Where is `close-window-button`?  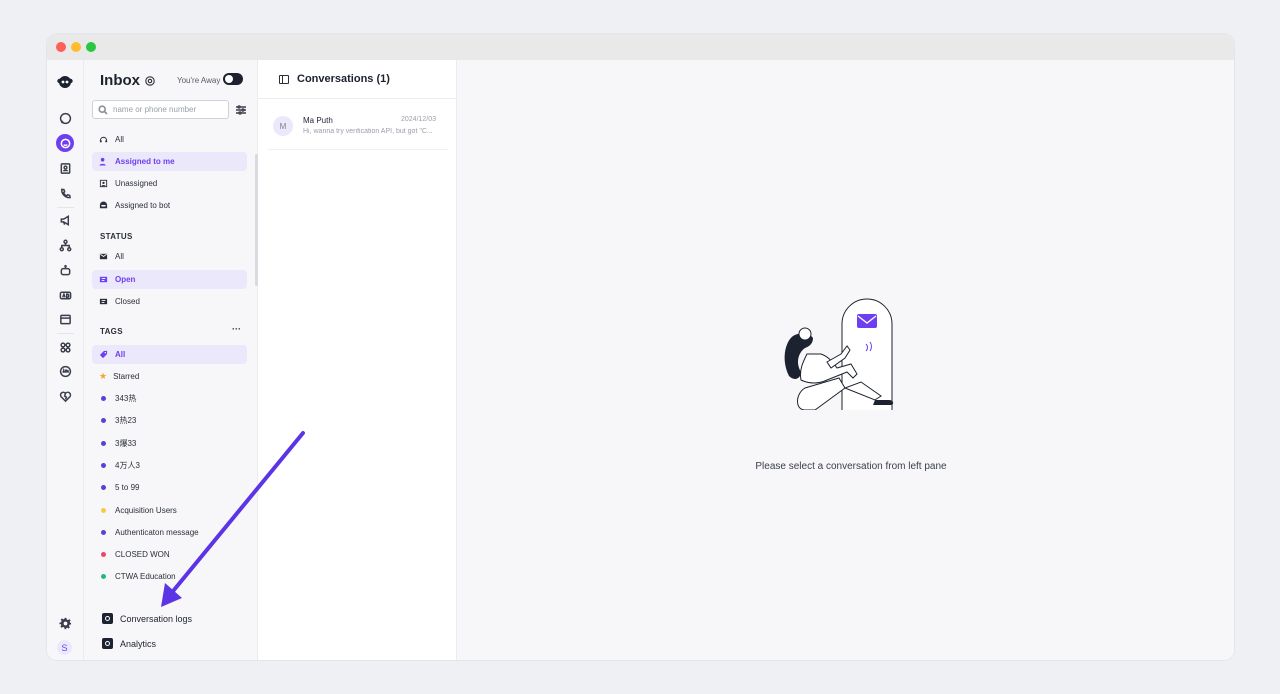 close-window-button is located at coordinates (61, 47).